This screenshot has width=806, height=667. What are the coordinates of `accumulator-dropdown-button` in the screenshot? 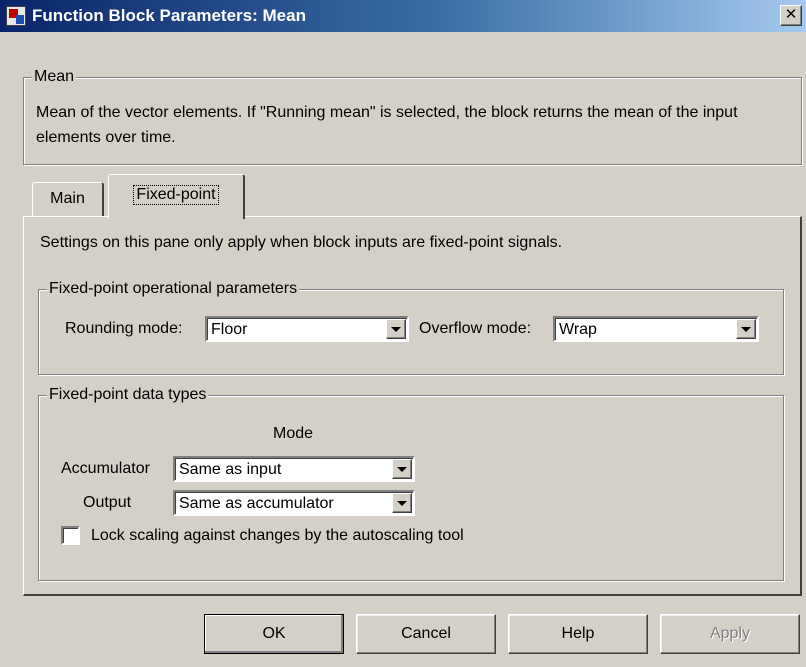 It's located at (402, 469).